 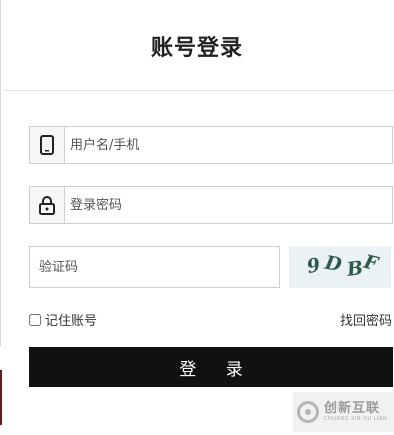 What do you see at coordinates (333, 264) in the screenshot?
I see `captcha-char: D` at bounding box center [333, 264].